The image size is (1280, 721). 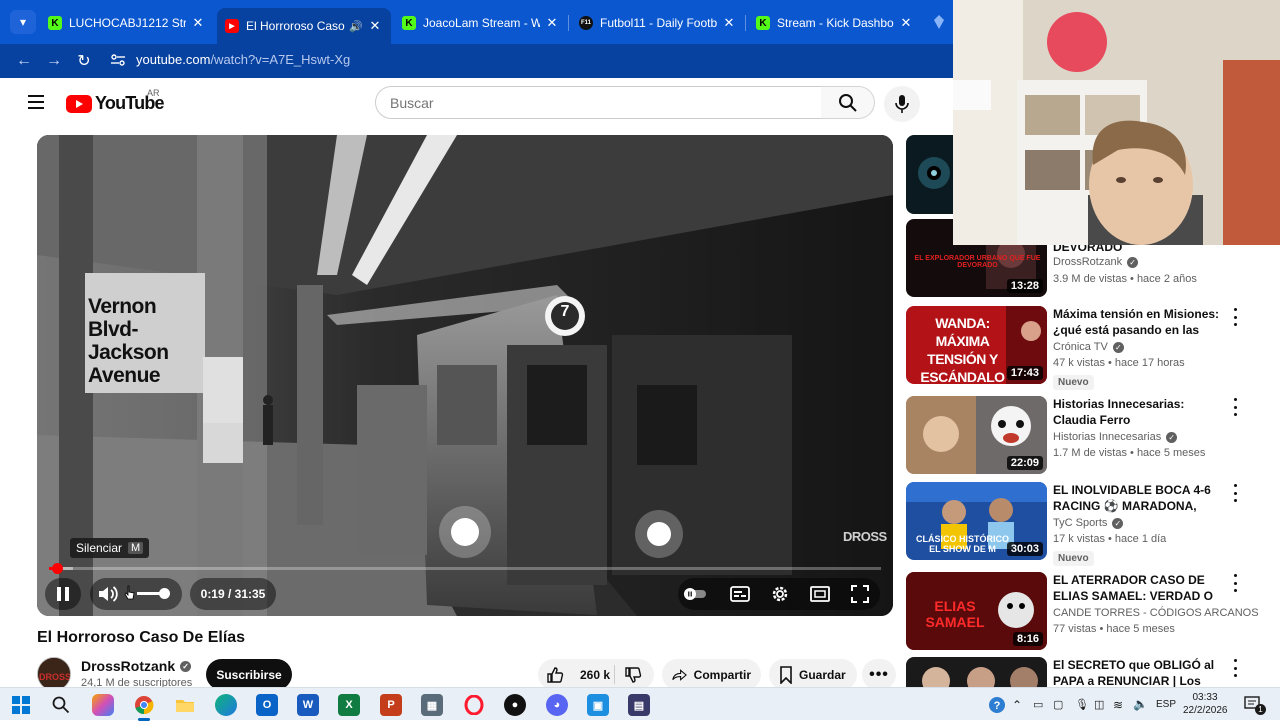 What do you see at coordinates (820, 594) in the screenshot?
I see `theater-mode-button` at bounding box center [820, 594].